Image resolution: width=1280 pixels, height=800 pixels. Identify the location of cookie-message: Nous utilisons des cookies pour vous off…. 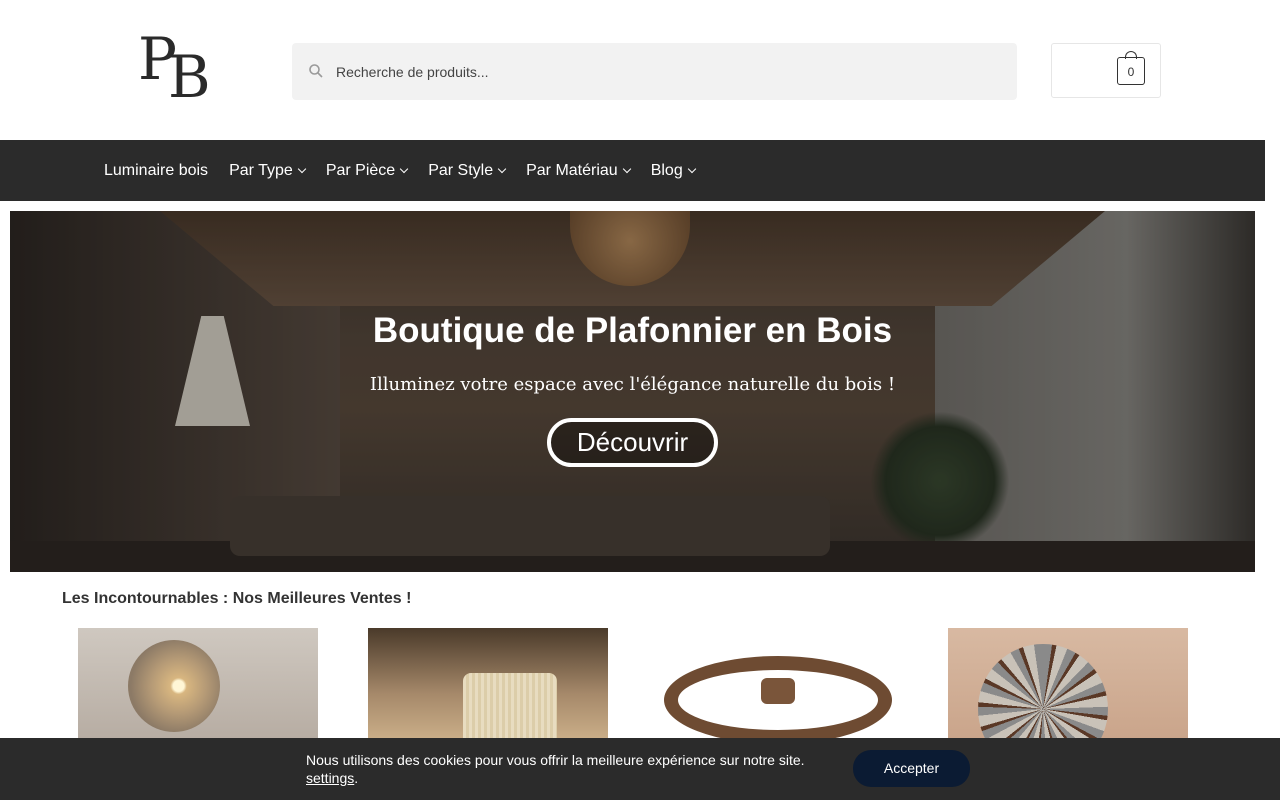
(555, 769).